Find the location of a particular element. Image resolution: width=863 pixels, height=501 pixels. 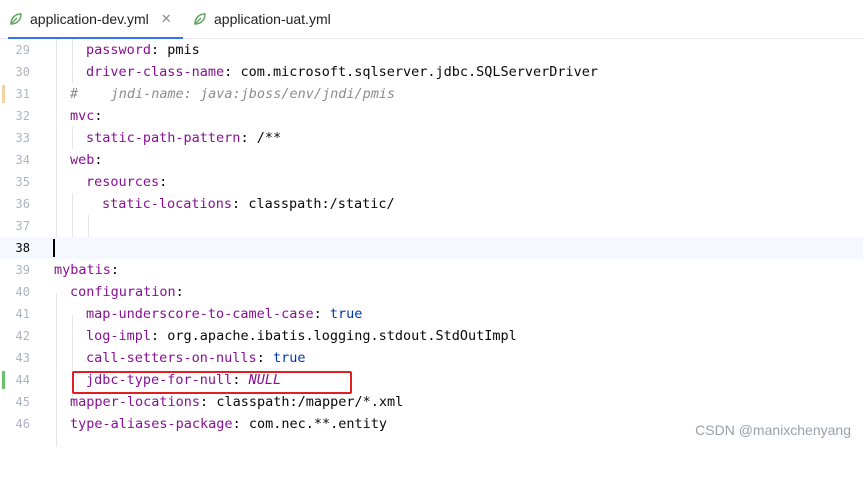

line-number: 34 is located at coordinates (22, 160).